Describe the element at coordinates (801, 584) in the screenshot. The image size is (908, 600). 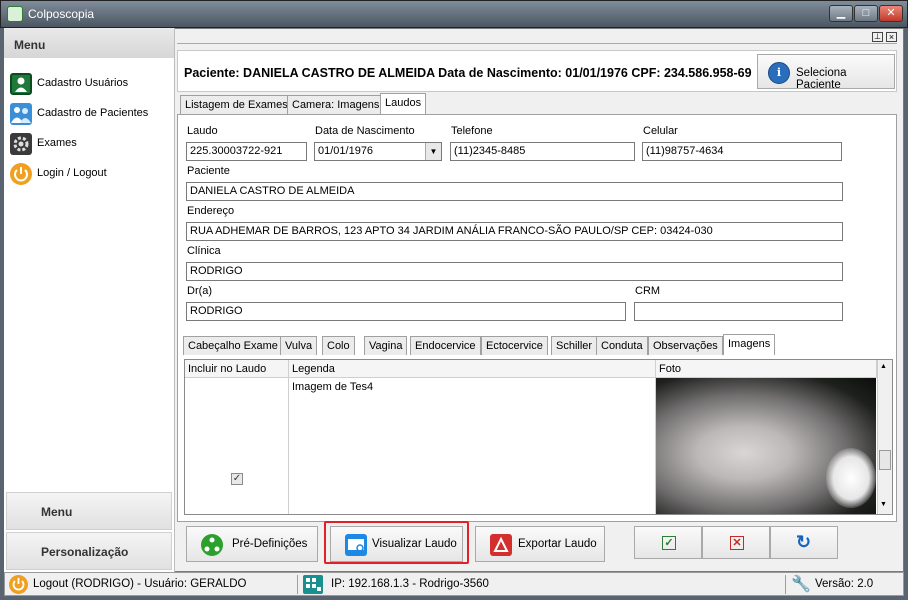
I see `wrench-icon: 🔧` at that location.